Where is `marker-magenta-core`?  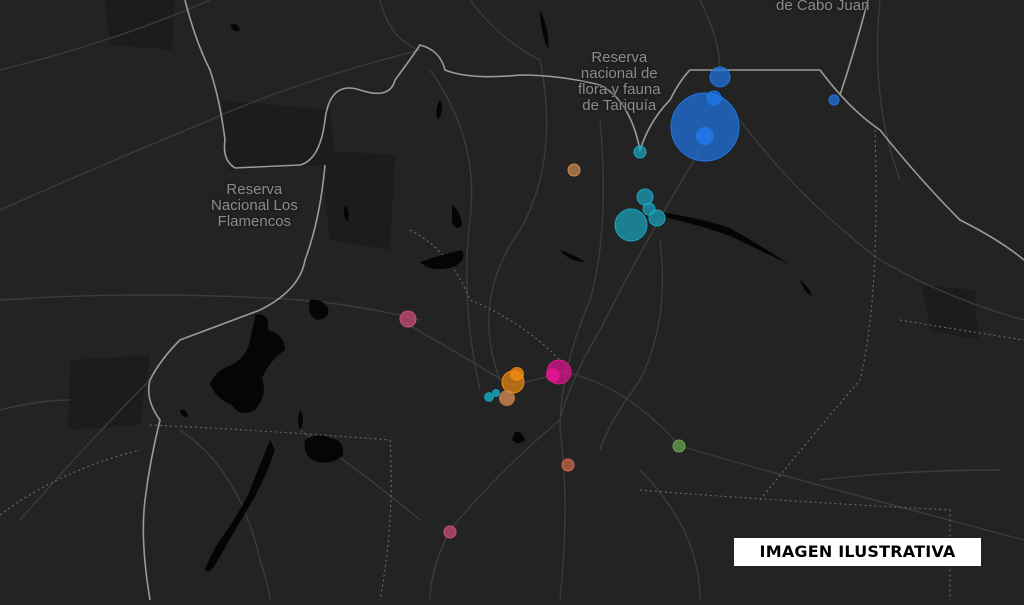
marker-magenta-core is located at coordinates (553, 375).